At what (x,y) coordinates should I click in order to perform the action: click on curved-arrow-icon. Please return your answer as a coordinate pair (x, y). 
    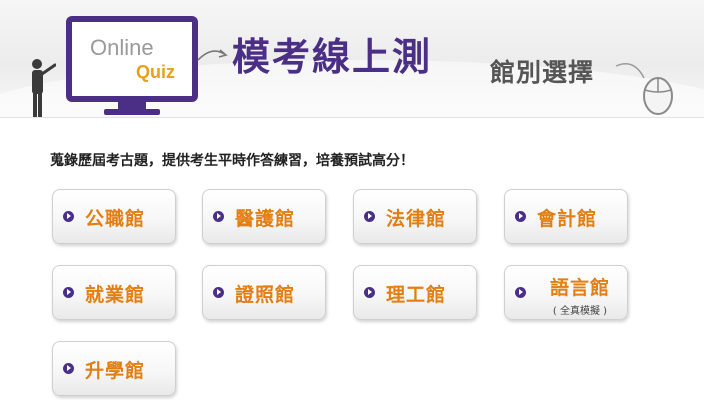
    Looking at the image, I should click on (212, 55).